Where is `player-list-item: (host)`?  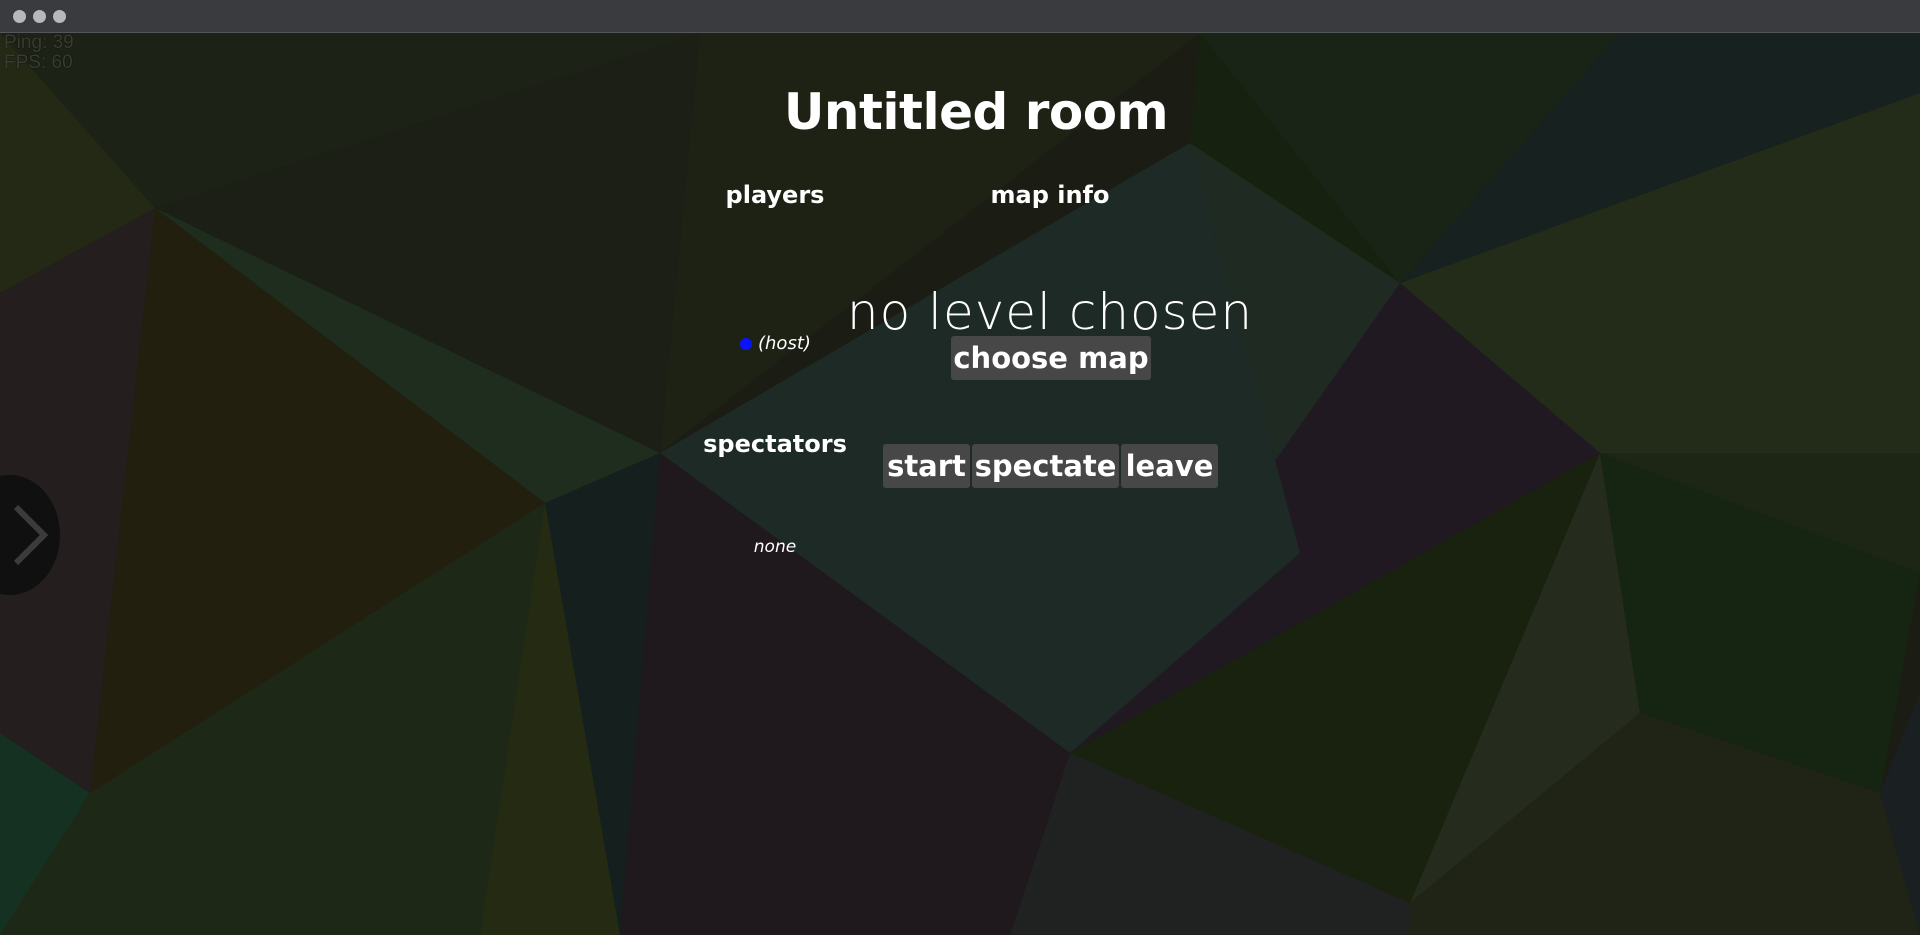 player-list-item: (host) is located at coordinates (775, 343).